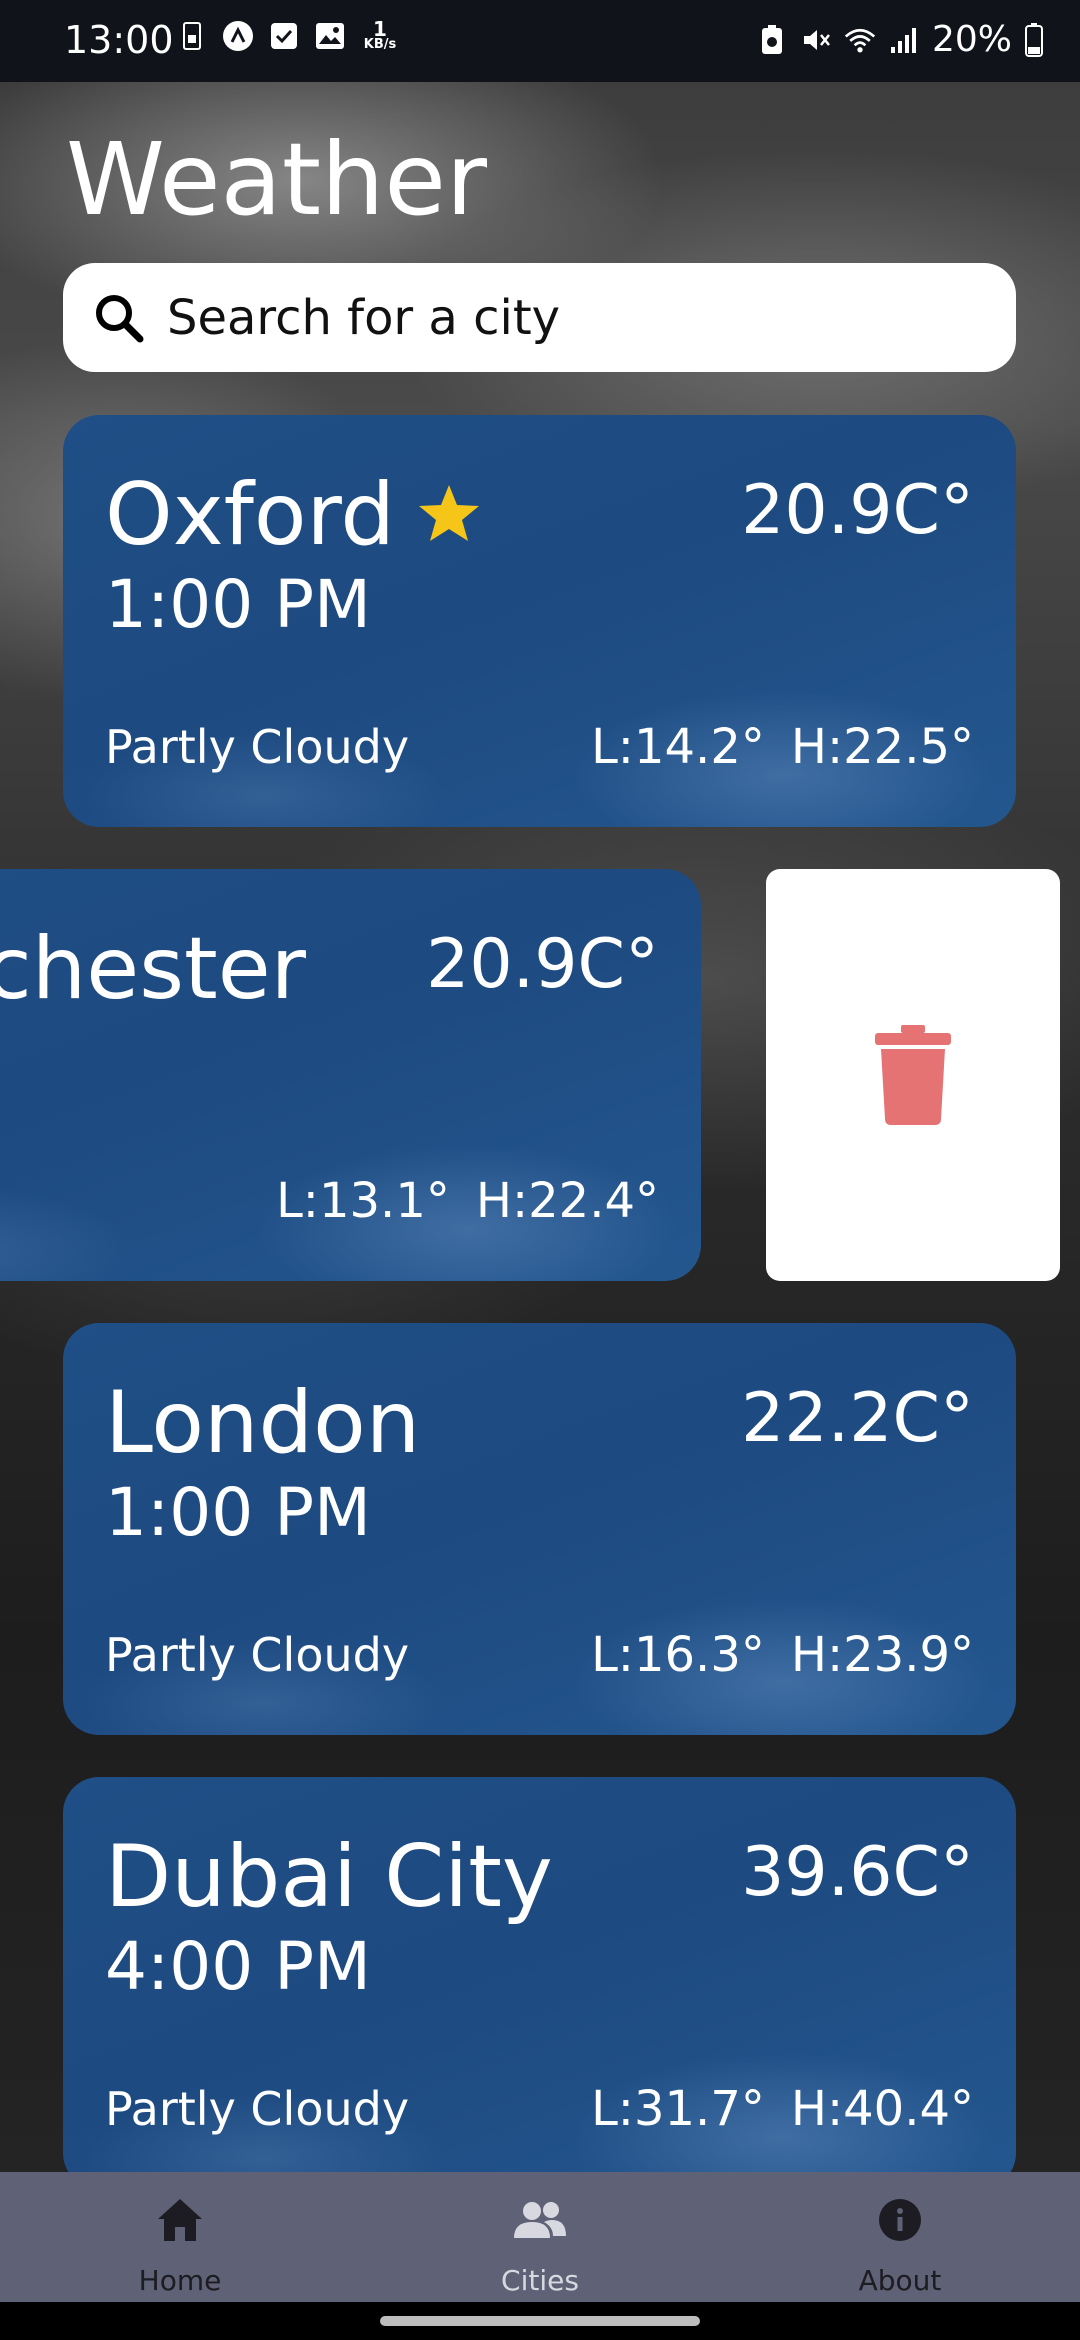 Image resolution: width=1080 pixels, height=2340 pixels. What do you see at coordinates (238, 36) in the screenshot?
I see `app-circle-icon` at bounding box center [238, 36].